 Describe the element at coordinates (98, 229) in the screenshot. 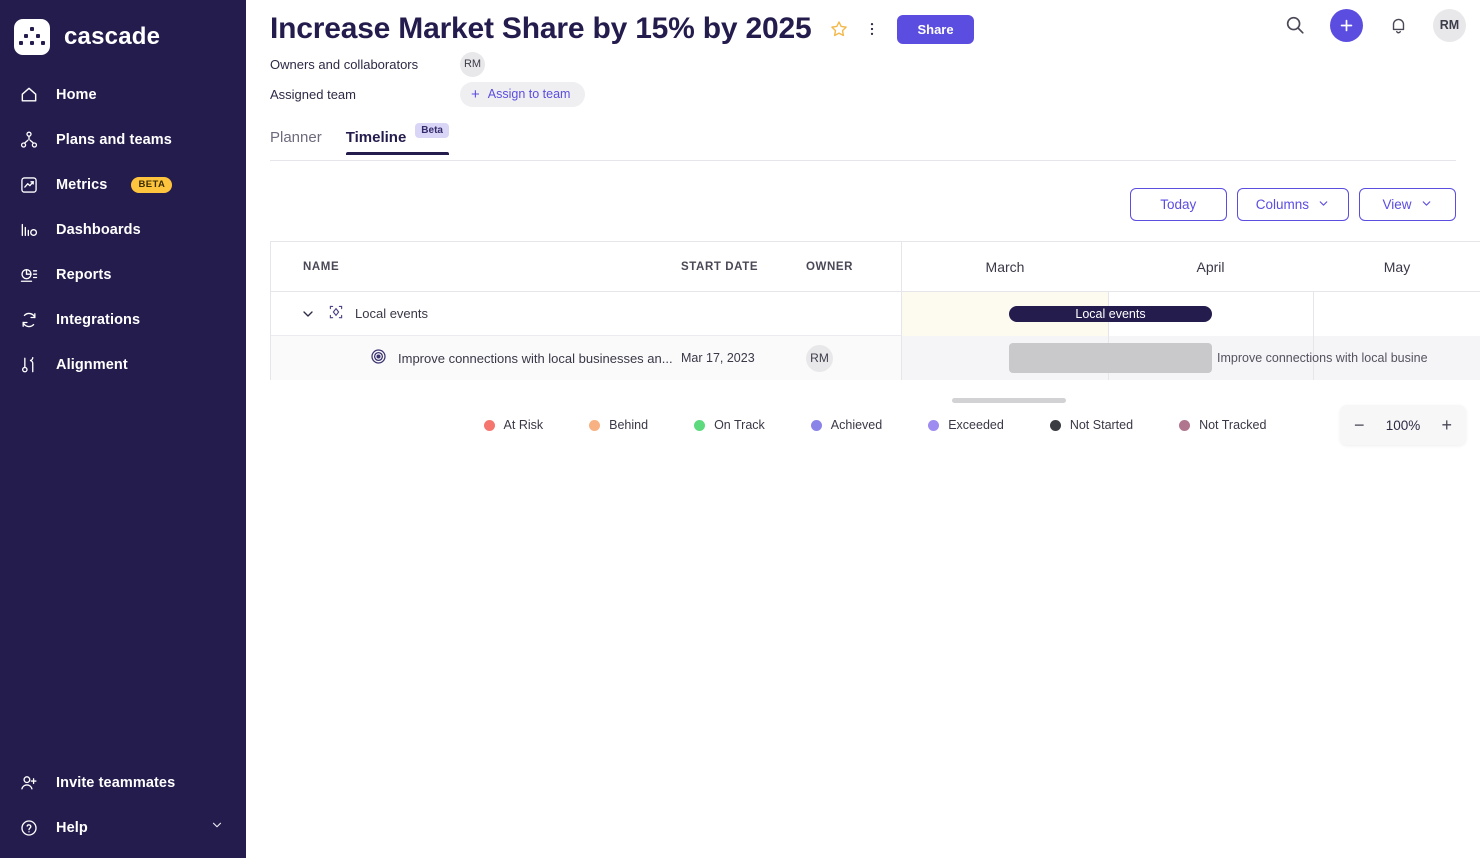

I see `sidebar-item-label: Dashboards` at that location.